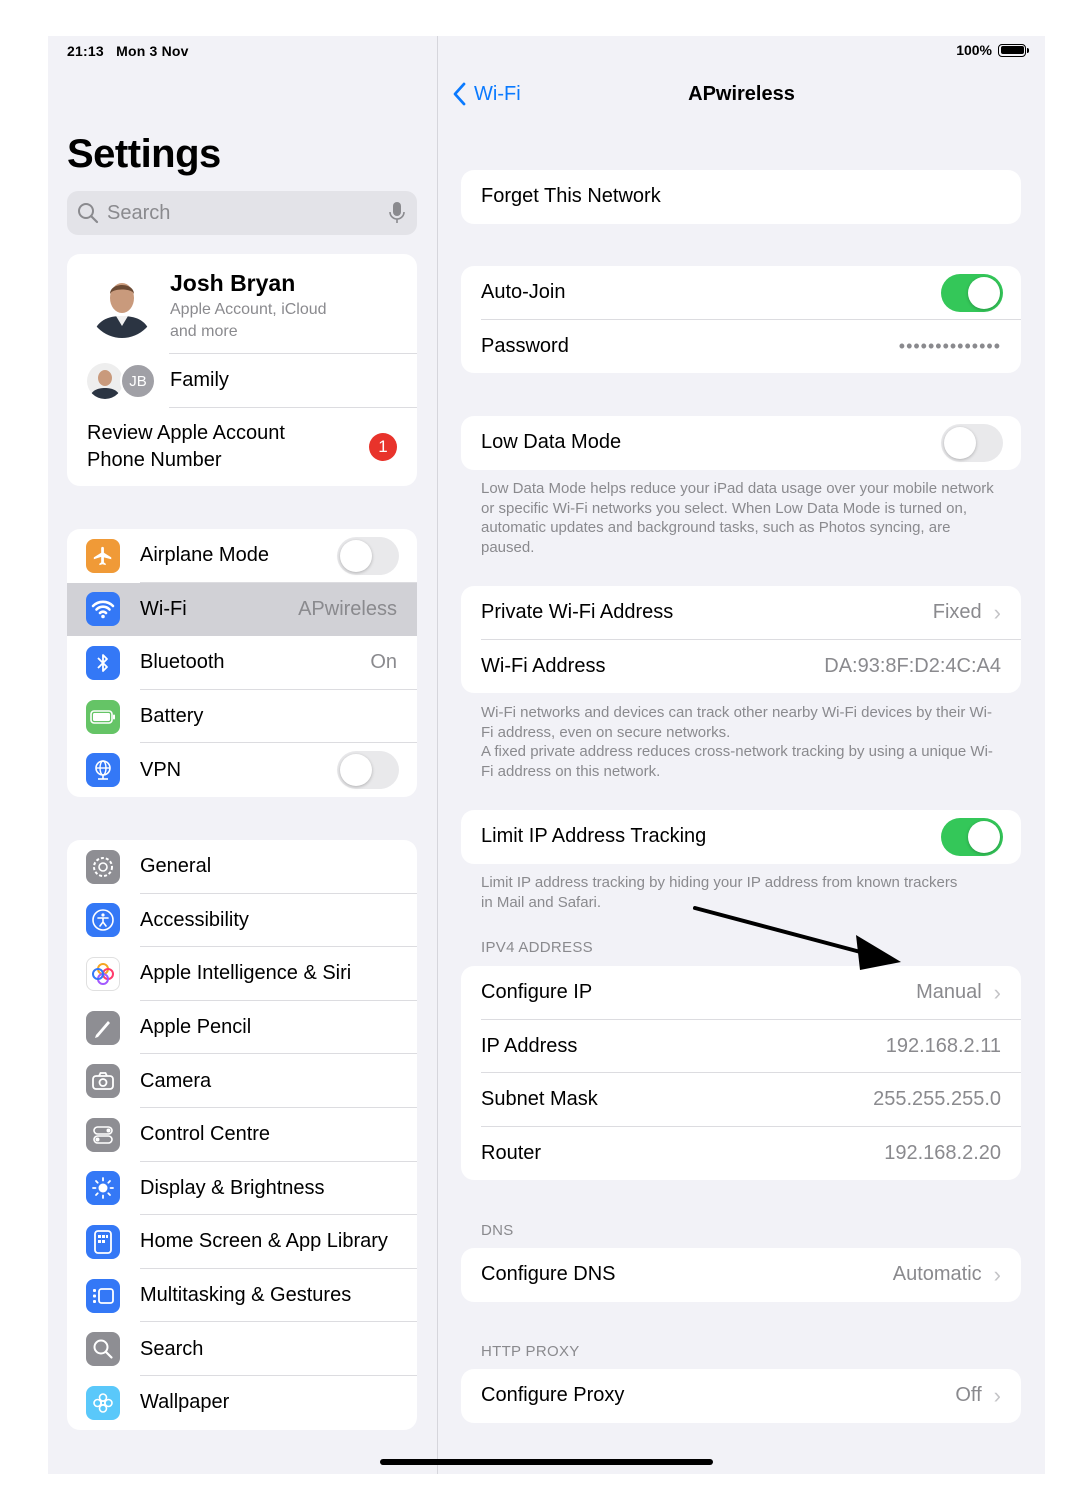 This screenshot has width=1076, height=1506. What do you see at coordinates (103, 770) in the screenshot?
I see `globe-icon` at bounding box center [103, 770].